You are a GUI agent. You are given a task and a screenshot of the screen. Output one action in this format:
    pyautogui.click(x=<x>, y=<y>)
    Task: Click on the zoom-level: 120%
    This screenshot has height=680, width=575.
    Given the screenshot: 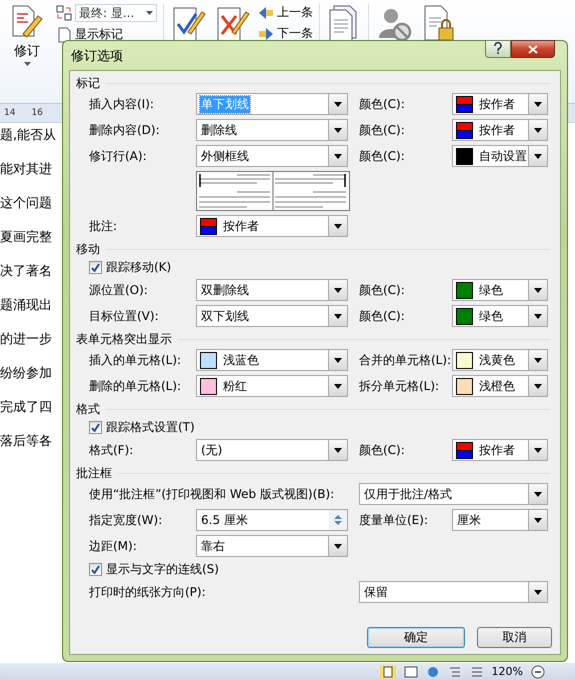 What is the action you would take?
    pyautogui.click(x=507, y=671)
    